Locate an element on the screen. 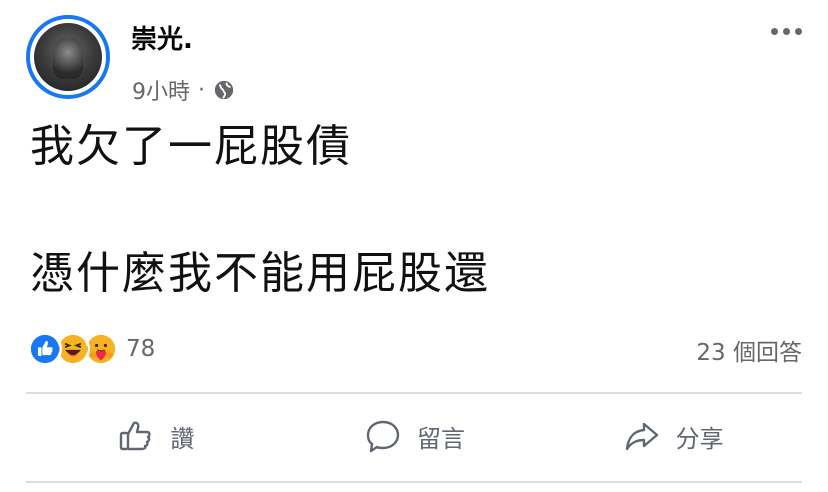  action-bar: 讚 留言 分享 is located at coordinates (414, 436).